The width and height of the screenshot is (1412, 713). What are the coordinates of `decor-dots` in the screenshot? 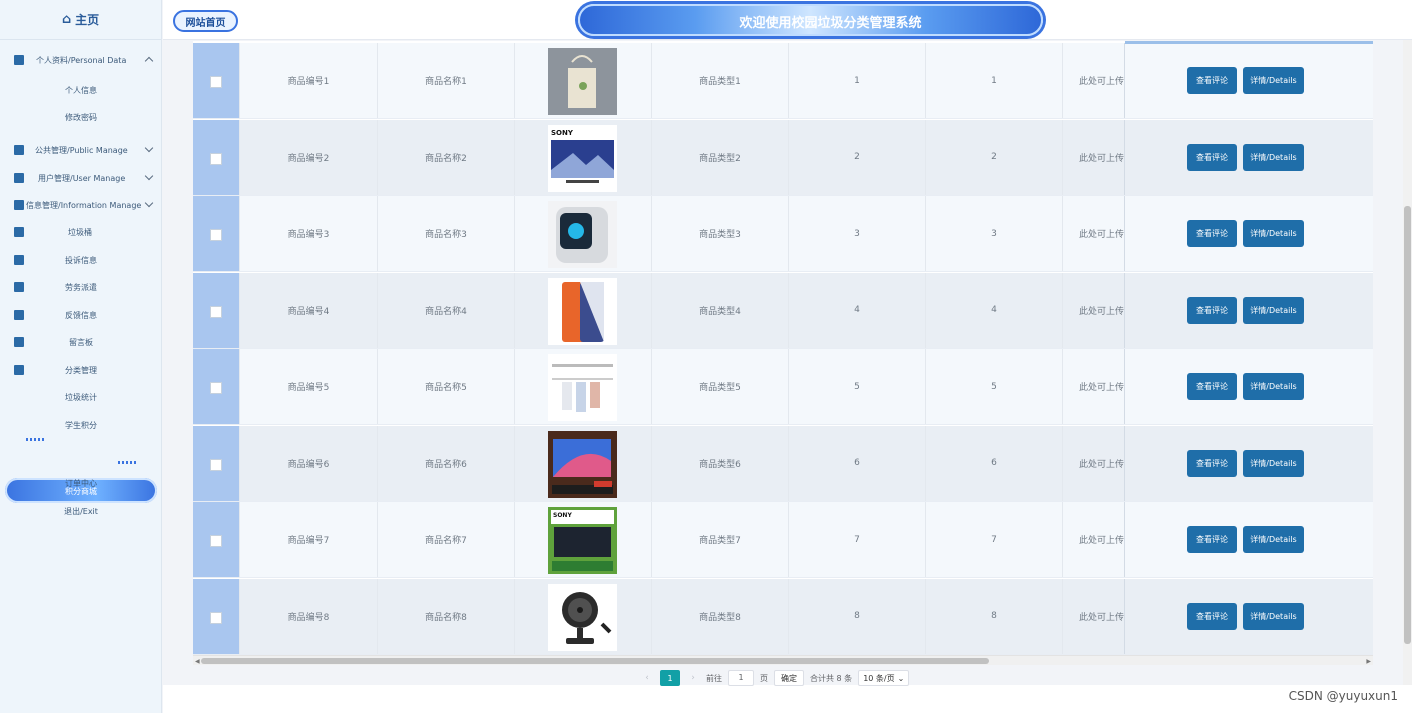 It's located at (127, 462).